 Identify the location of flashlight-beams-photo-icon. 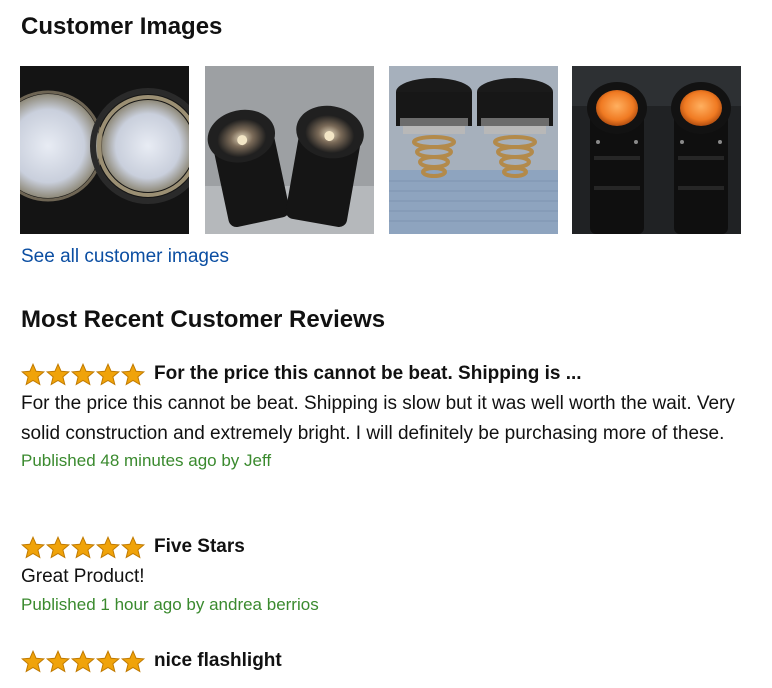
(104, 150).